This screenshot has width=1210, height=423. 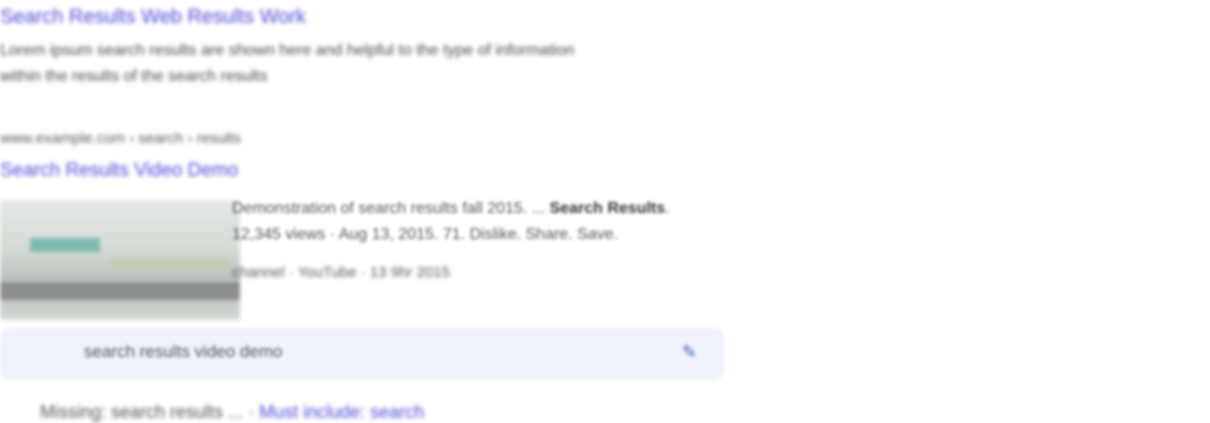 I want to click on video-result-title-link: Search Results Video Demo, so click(x=119, y=171).